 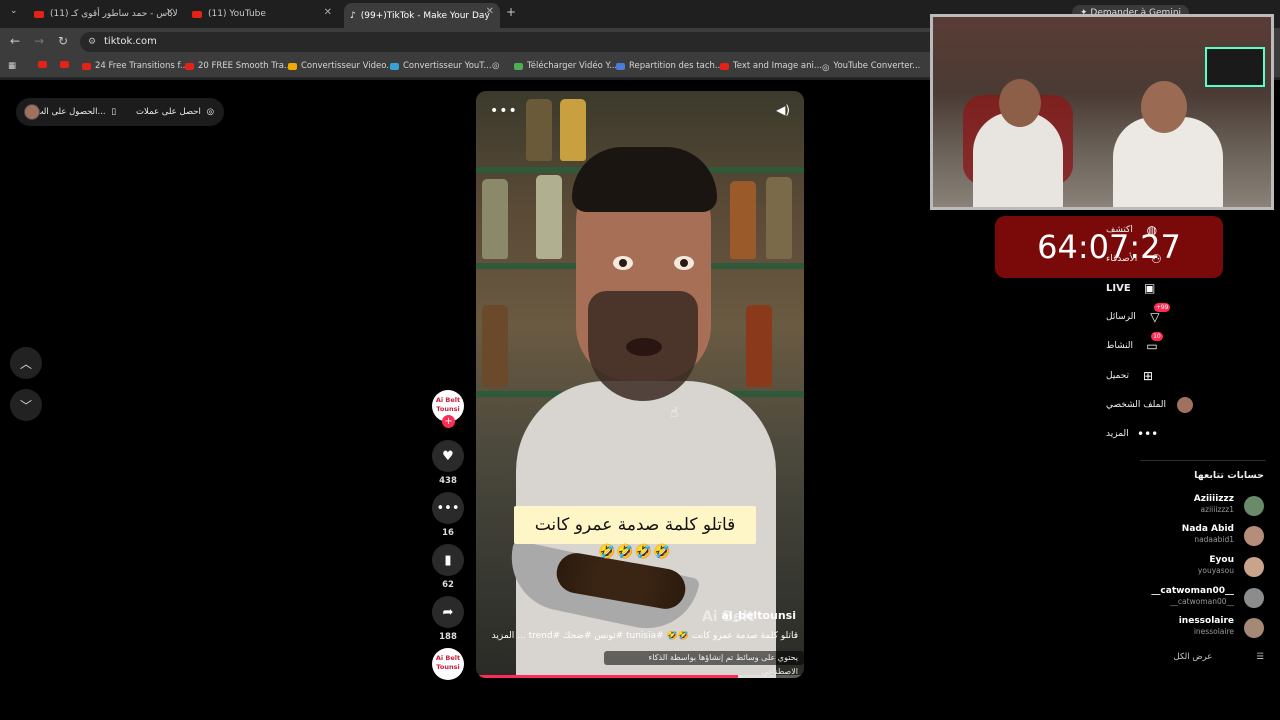 I want to click on video-author: ai_beltounsi, so click(x=758, y=615).